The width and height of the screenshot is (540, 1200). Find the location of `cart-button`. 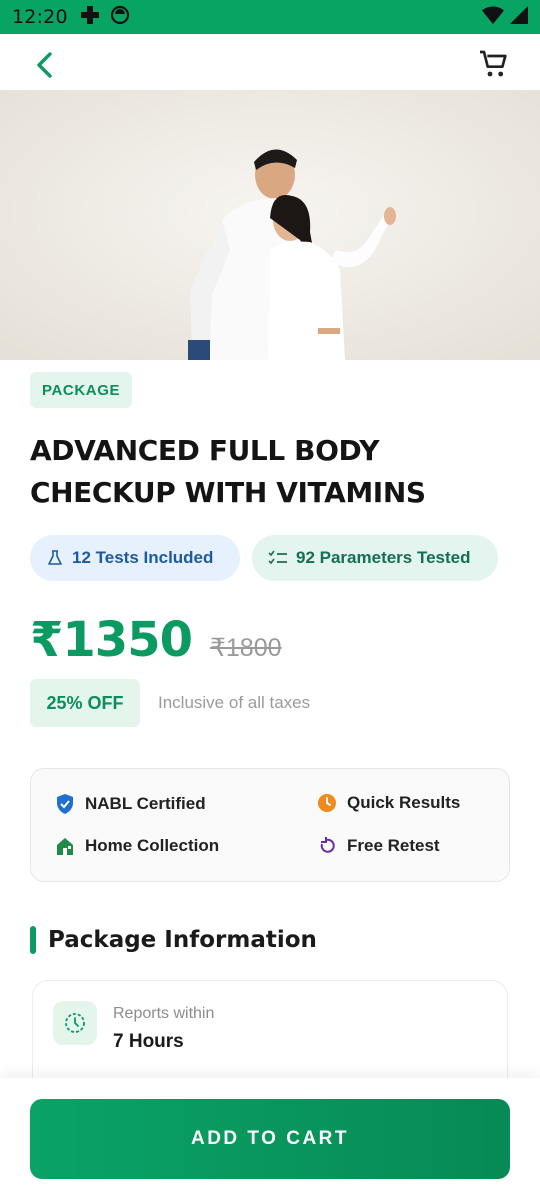

cart-button is located at coordinates (494, 64).